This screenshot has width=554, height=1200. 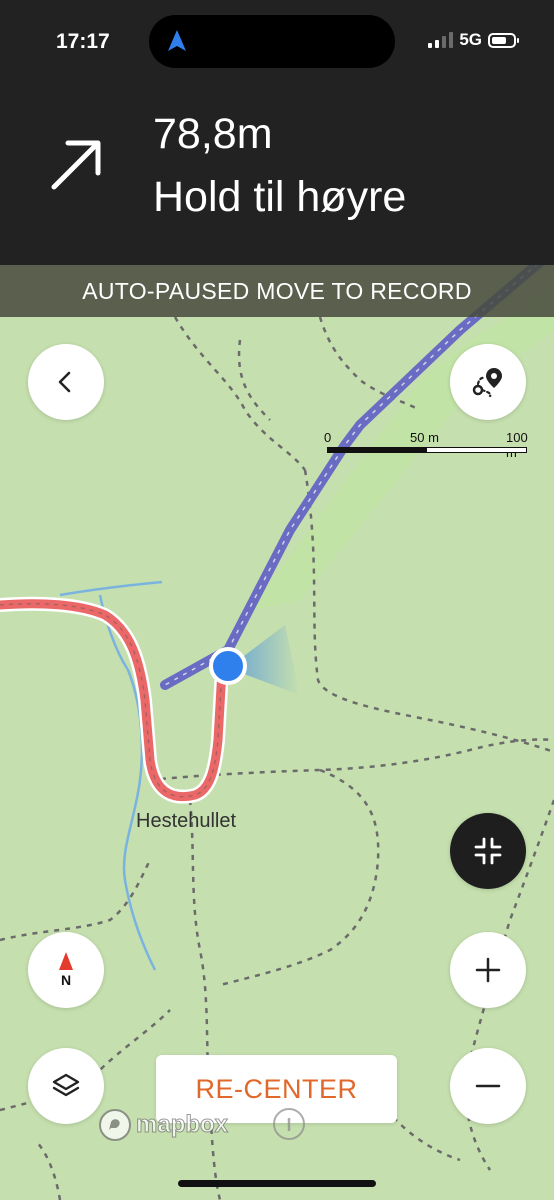 I want to click on home-indicator, so click(x=277, y=1183).